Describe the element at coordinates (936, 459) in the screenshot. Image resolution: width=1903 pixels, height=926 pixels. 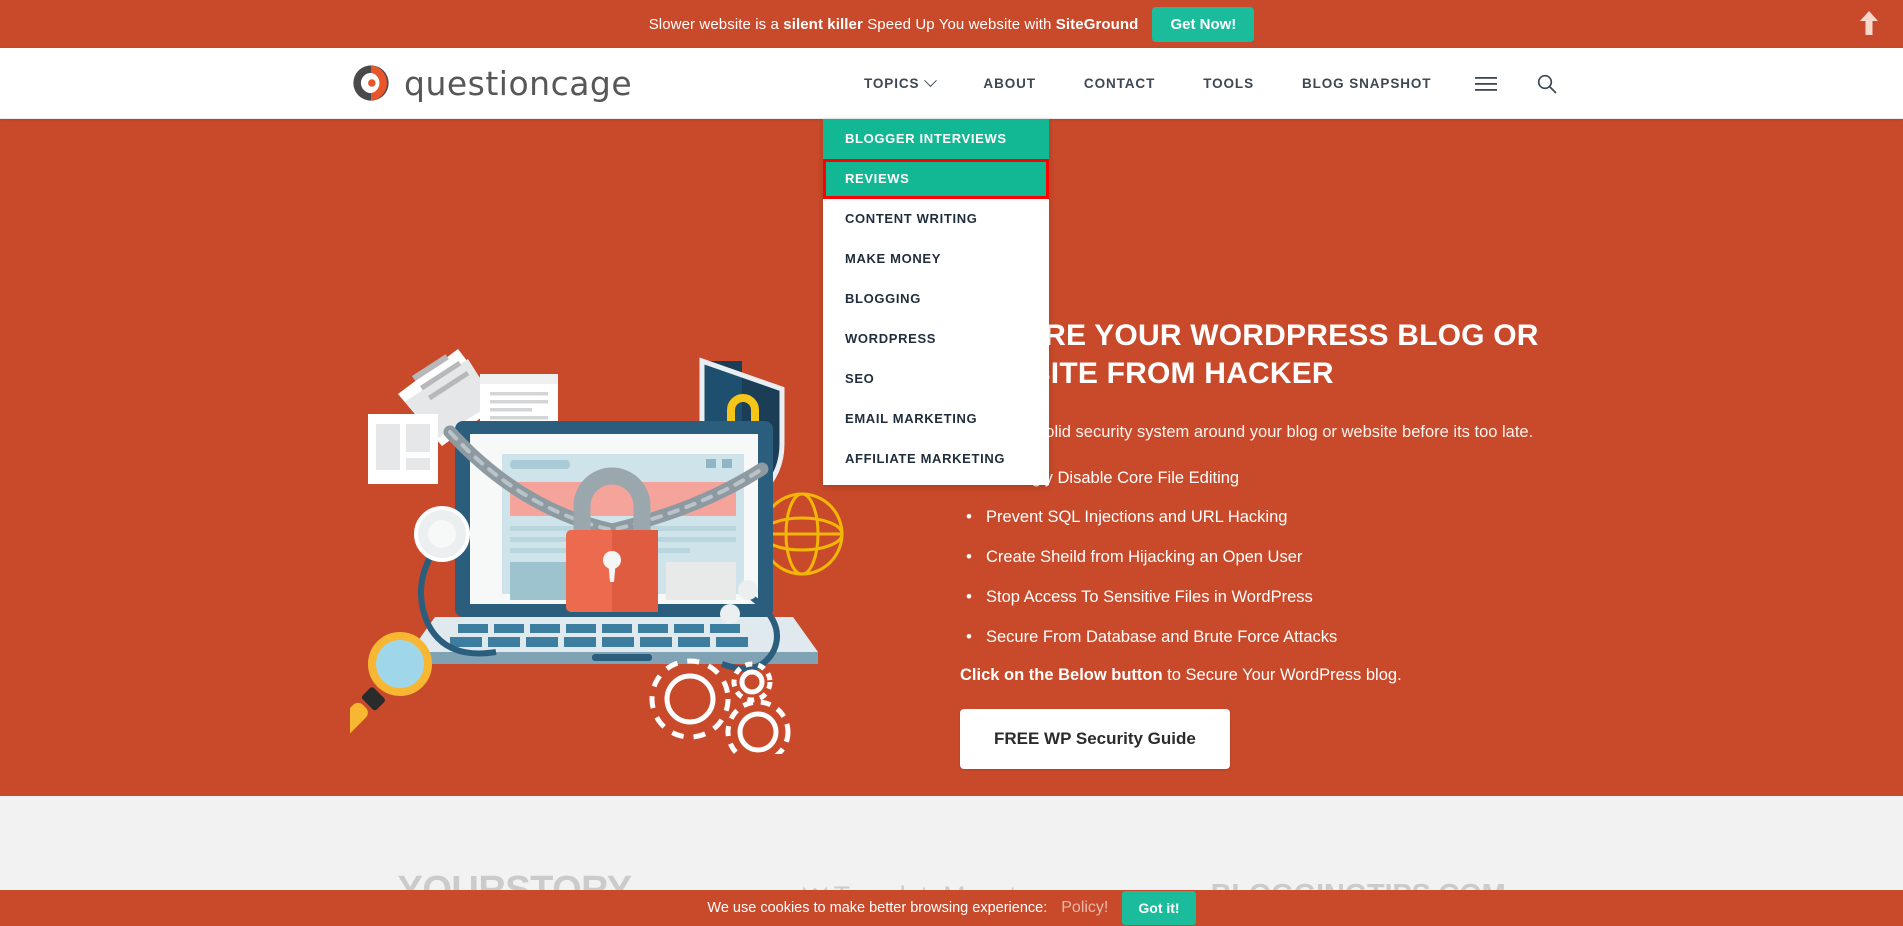
I see `dropdown-item-affiliate-marketing: AFFILIATE MARKETING` at that location.